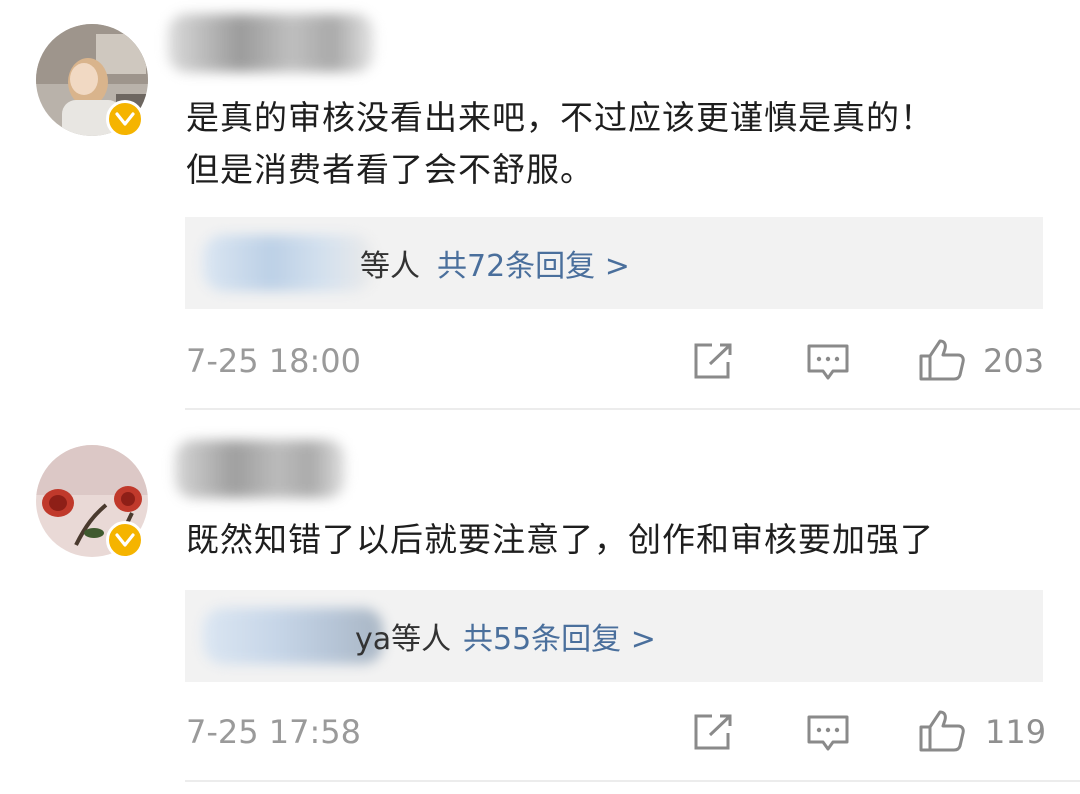 The image size is (1080, 794). What do you see at coordinates (390, 169) in the screenshot?
I see `comment-text-line: 但是消费者看了会不舒服。` at bounding box center [390, 169].